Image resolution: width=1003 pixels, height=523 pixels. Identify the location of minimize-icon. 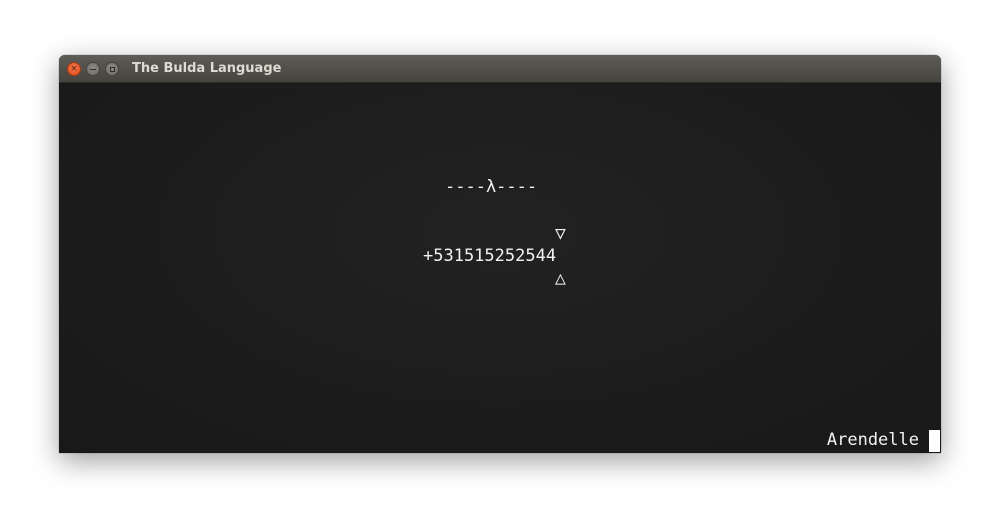
(93, 69).